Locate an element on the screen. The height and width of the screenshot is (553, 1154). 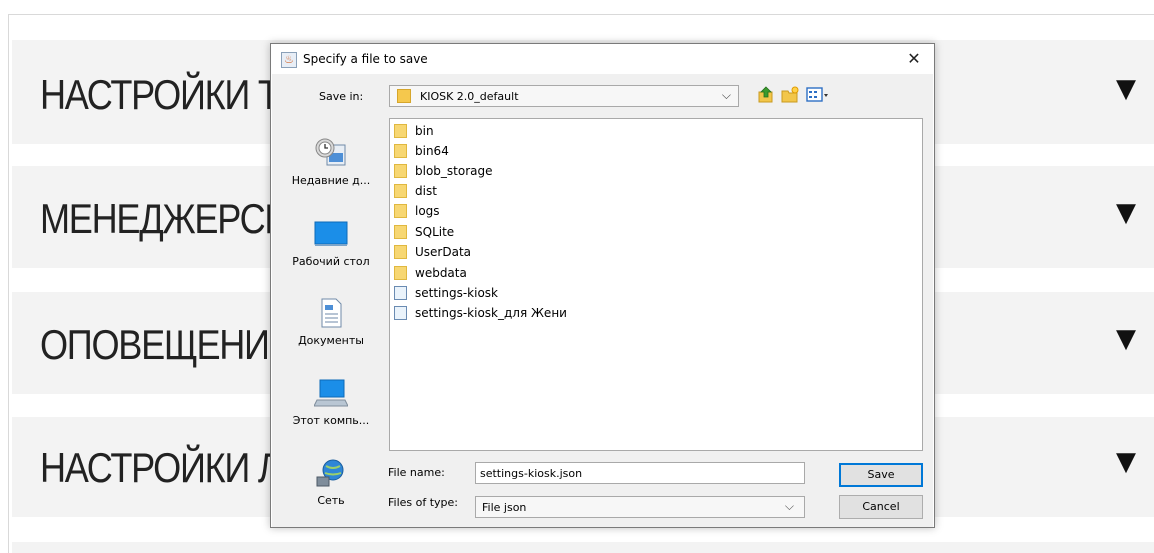
file-type-value: File json is located at coordinates (504, 507).